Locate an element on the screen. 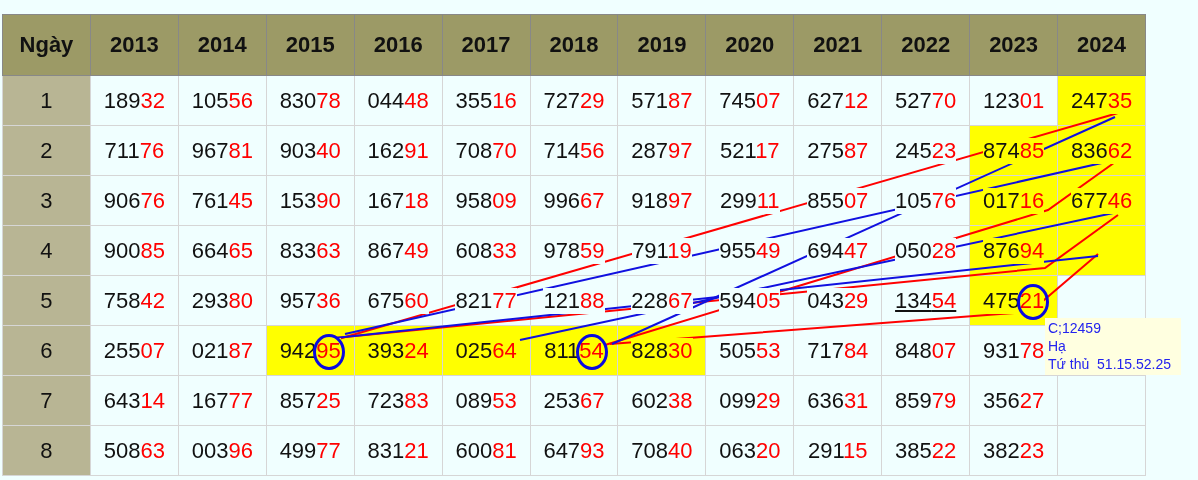  column-header: 2015 is located at coordinates (310, 45).